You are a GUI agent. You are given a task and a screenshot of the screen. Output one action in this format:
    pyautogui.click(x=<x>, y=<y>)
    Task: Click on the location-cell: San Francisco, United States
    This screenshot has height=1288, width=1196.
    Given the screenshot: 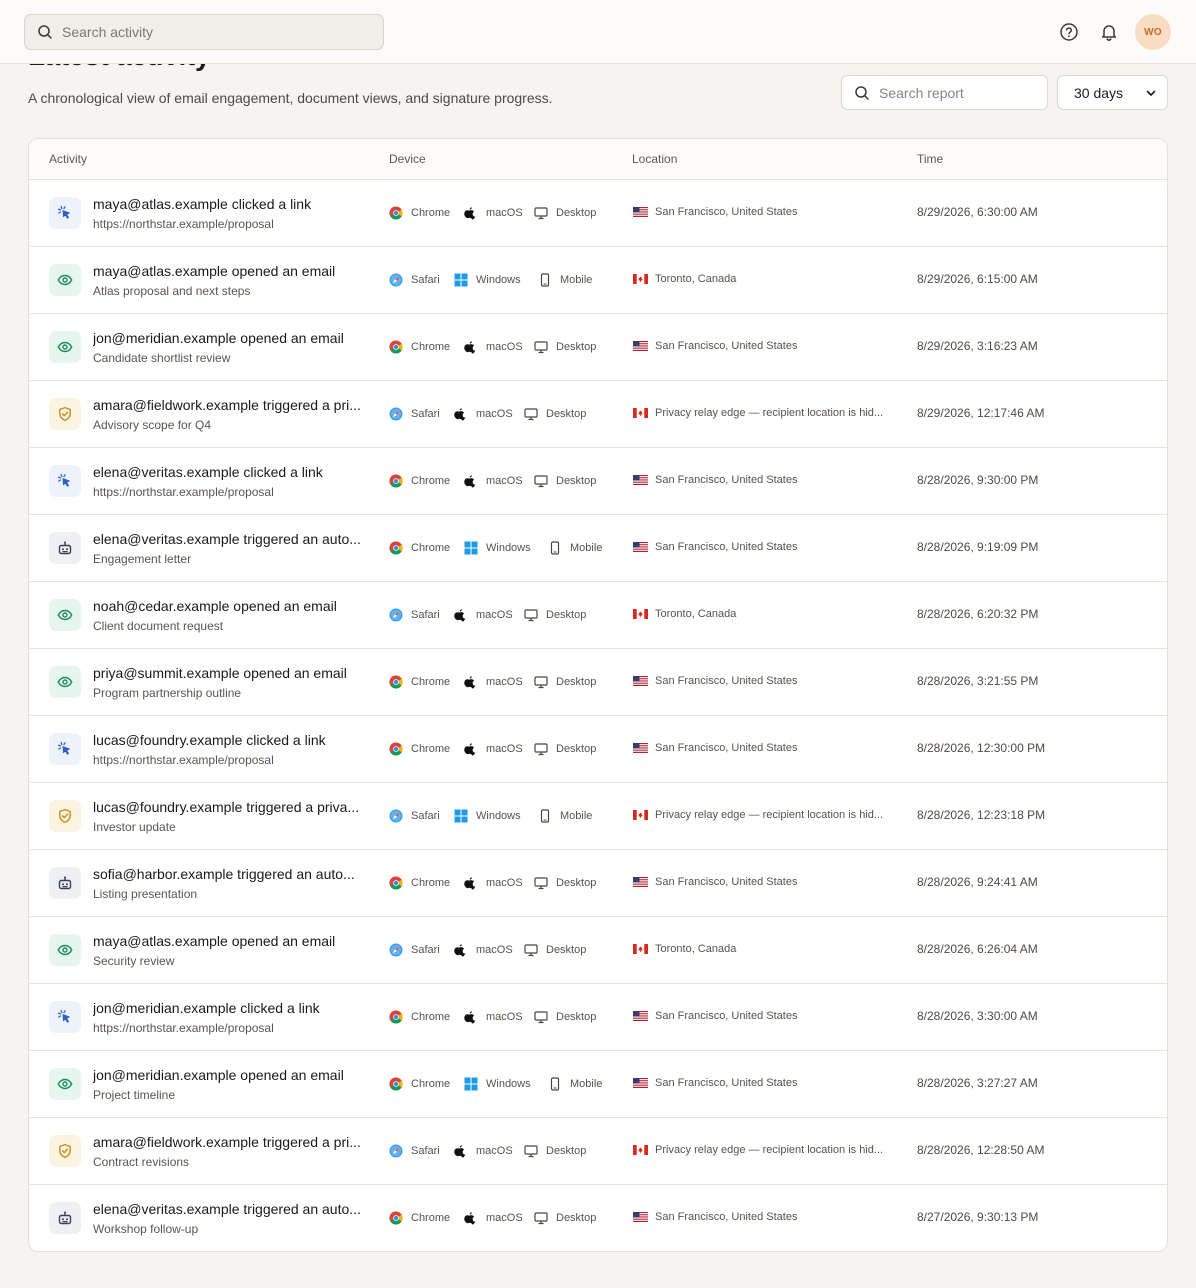 What is the action you would take?
    pyautogui.click(x=715, y=748)
    